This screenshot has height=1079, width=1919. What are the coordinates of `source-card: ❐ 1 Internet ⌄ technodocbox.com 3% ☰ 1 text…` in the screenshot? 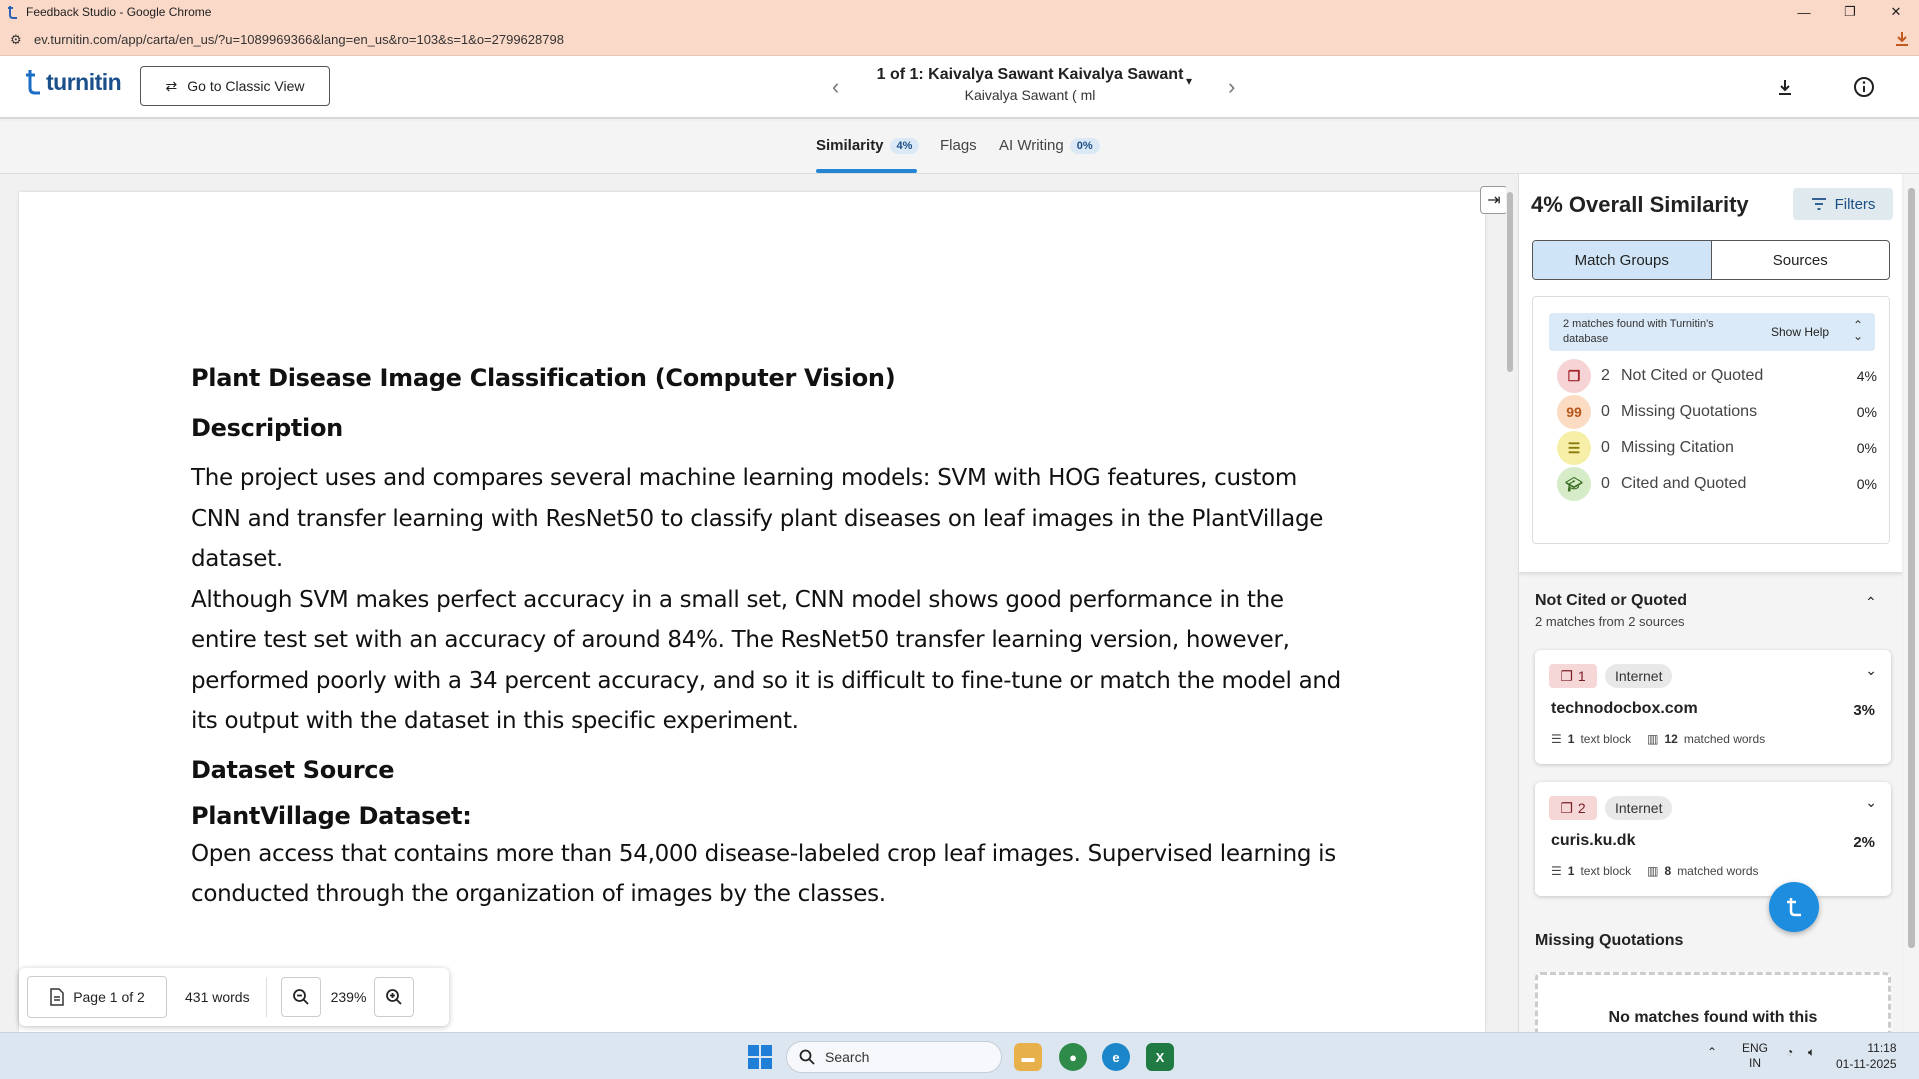 It's located at (1713, 707).